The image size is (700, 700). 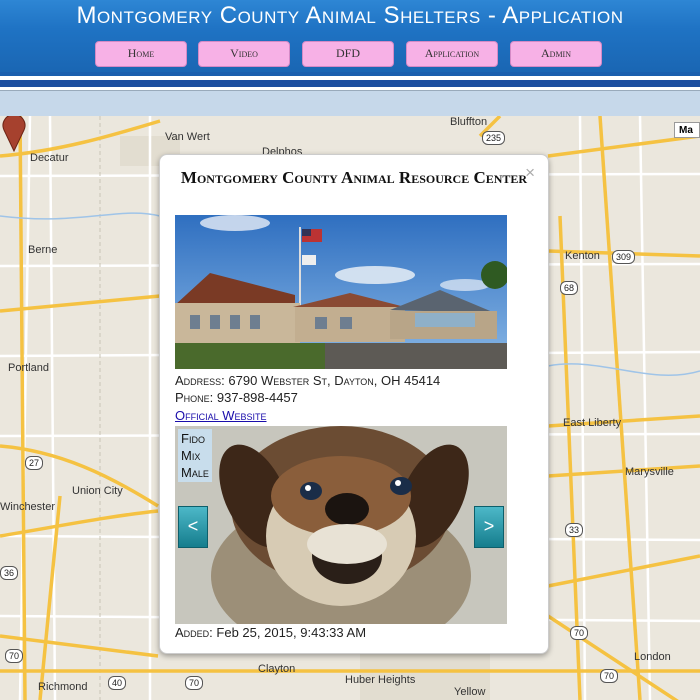 I want to click on pet-carousel: Fido Mix Male < >, so click(x=341, y=525).